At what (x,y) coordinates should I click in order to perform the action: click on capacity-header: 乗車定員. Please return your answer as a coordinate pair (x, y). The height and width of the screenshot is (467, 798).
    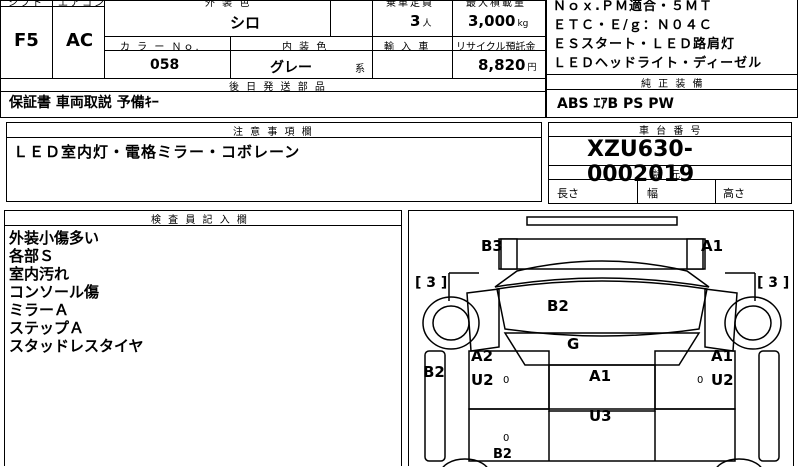
    Looking at the image, I should click on (410, 4).